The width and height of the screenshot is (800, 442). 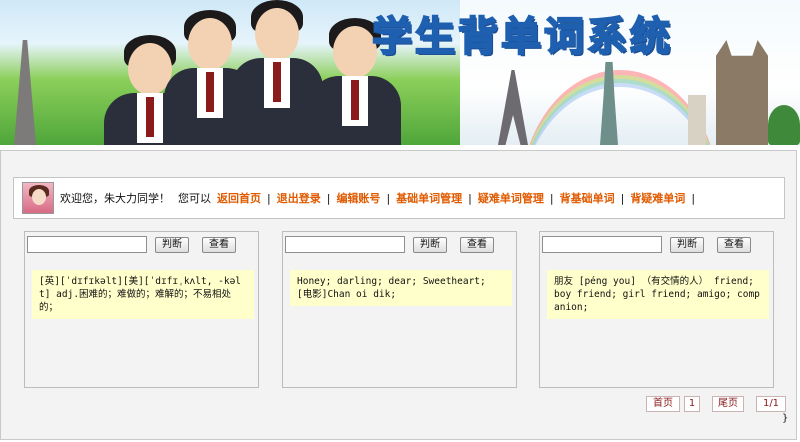 What do you see at coordinates (587, 198) in the screenshot?
I see `nav-link-recite-basic: 背基础单词` at bounding box center [587, 198].